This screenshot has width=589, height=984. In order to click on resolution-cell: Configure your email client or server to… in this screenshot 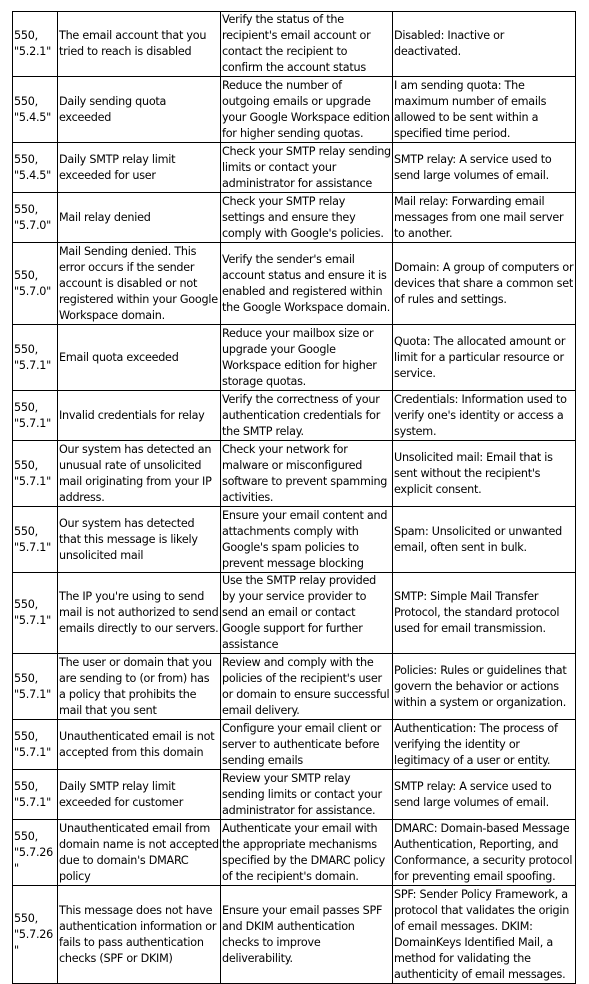, I will do `click(306, 744)`.